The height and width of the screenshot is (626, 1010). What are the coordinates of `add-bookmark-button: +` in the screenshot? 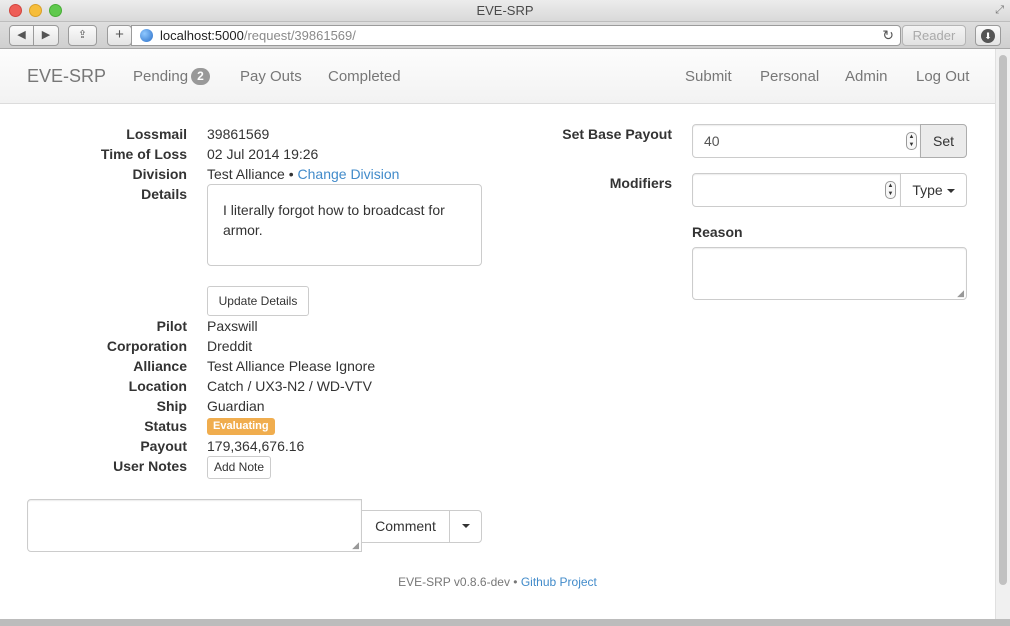 It's located at (119, 35).